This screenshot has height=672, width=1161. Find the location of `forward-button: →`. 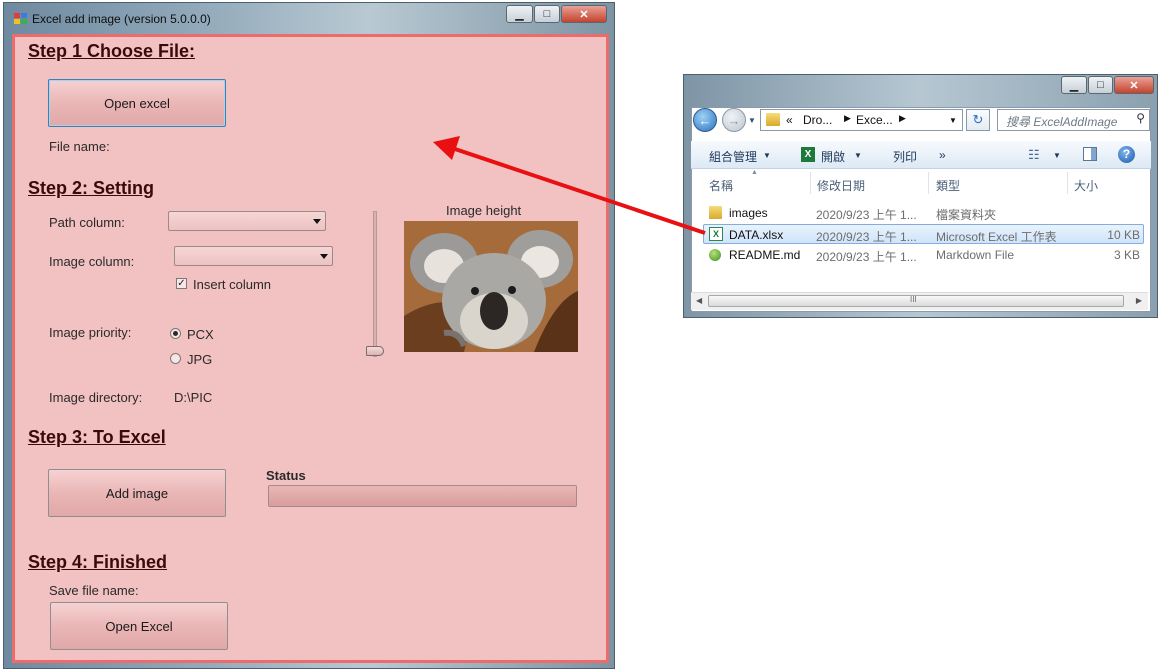

forward-button: → is located at coordinates (734, 120).